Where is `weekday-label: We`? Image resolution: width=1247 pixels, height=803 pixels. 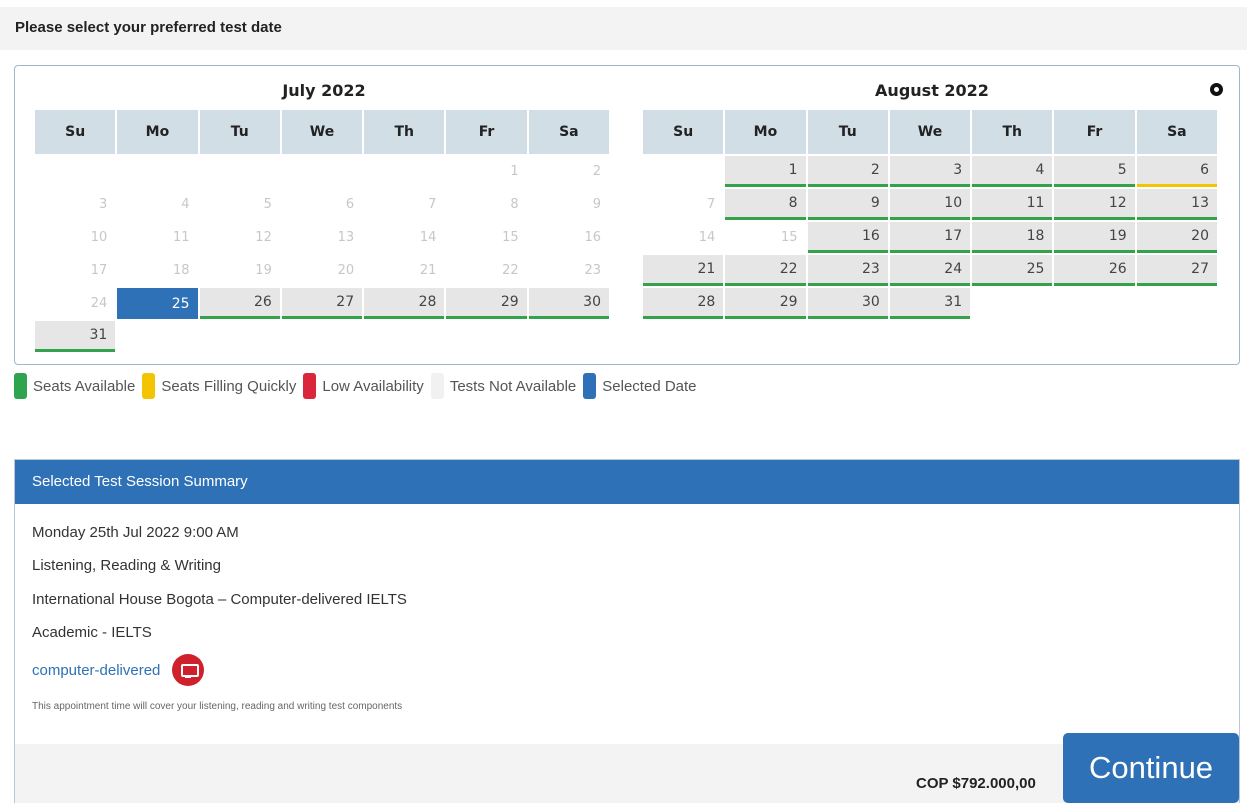 weekday-label: We is located at coordinates (322, 132).